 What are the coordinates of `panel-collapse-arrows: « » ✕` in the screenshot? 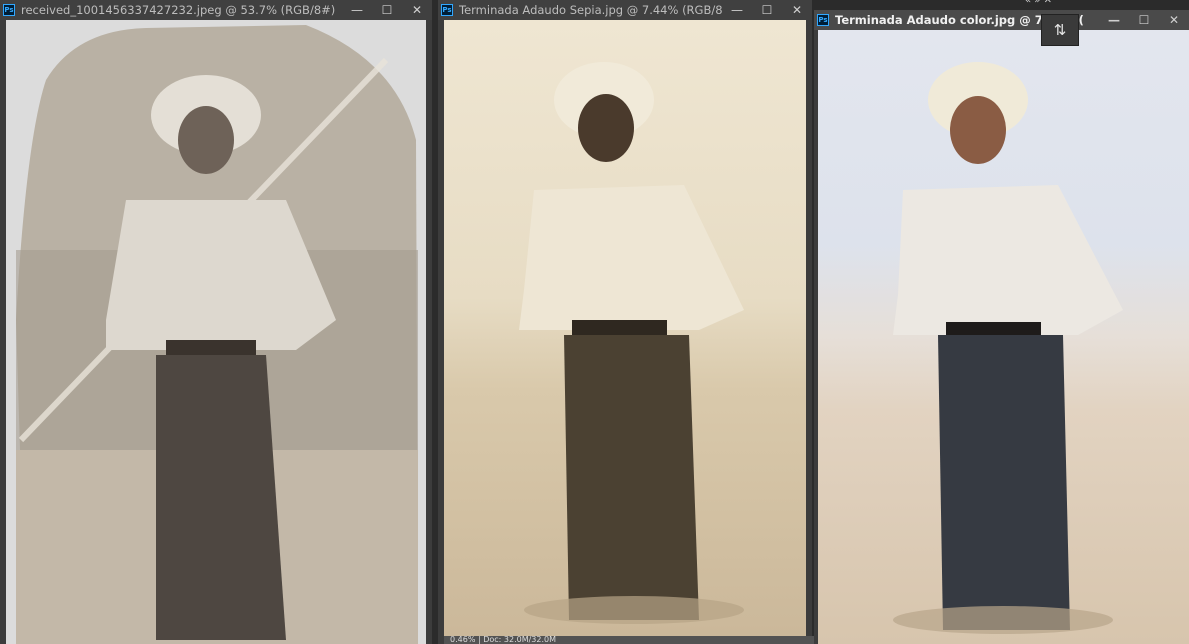 It's located at (1038, 3).